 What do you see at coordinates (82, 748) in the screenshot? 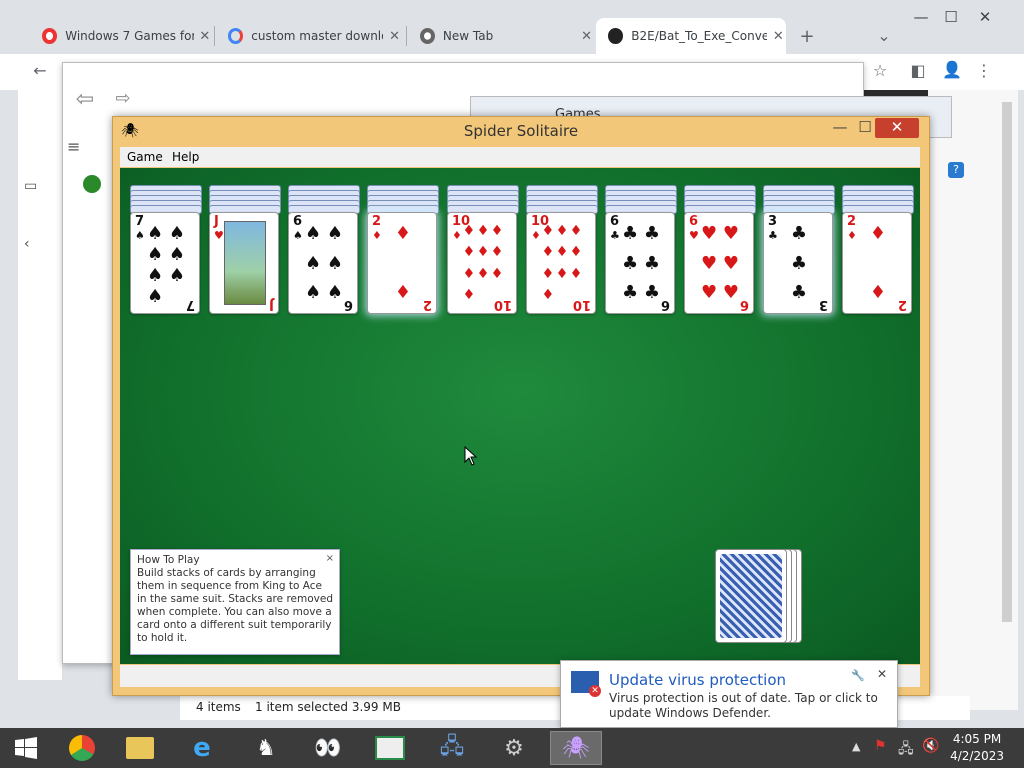
I see `taskbar-chrome` at bounding box center [82, 748].